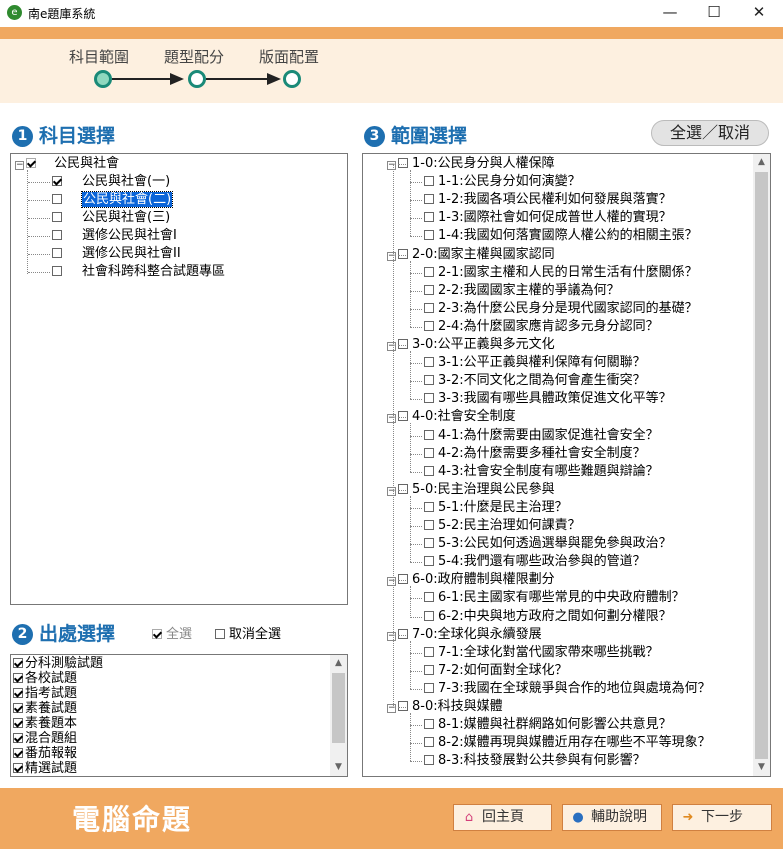 The image size is (783, 849). What do you see at coordinates (548, 652) in the screenshot?
I see `range-item-label: 7-1:全球化對當代國家帶來哪些挑戰？` at bounding box center [548, 652].